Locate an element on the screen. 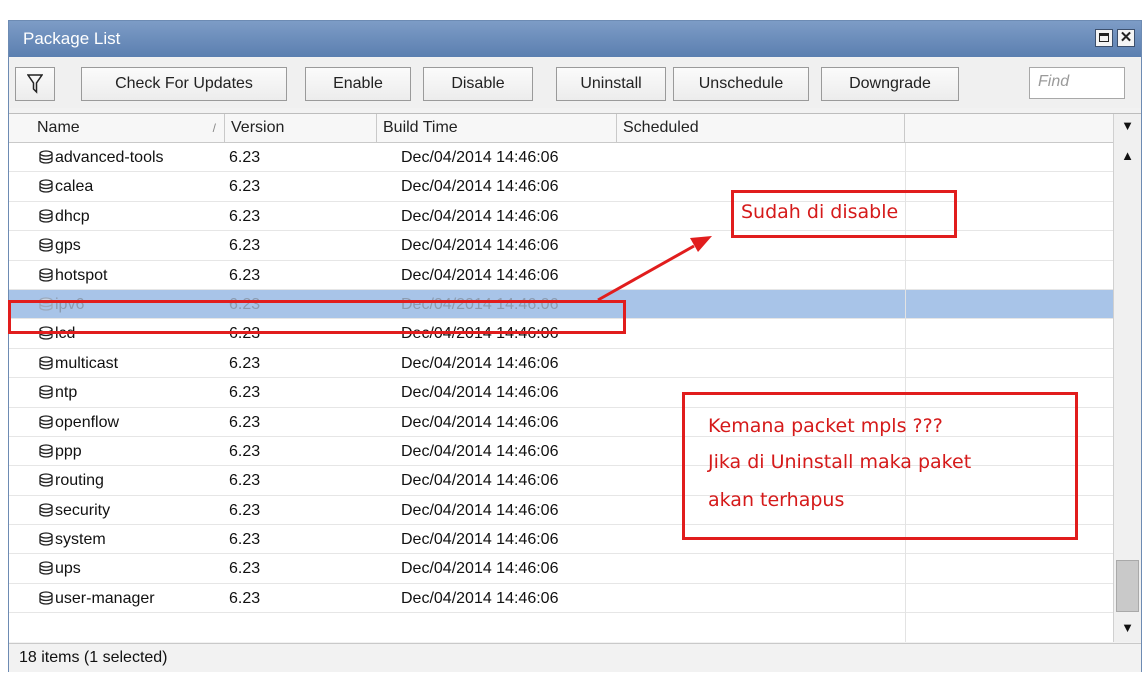 This screenshot has width=1148, height=679. annotation-arrow is located at coordinates (654, 269).